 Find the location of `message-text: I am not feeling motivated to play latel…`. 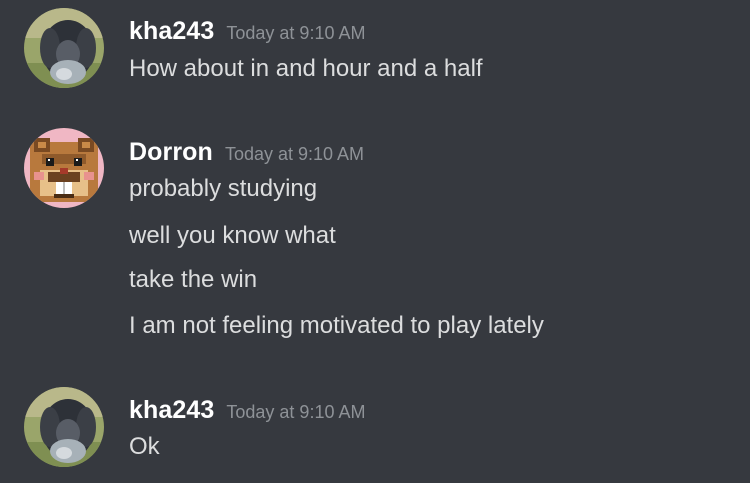

message-text: I am not feeling motivated to play latel… is located at coordinates (336, 325).